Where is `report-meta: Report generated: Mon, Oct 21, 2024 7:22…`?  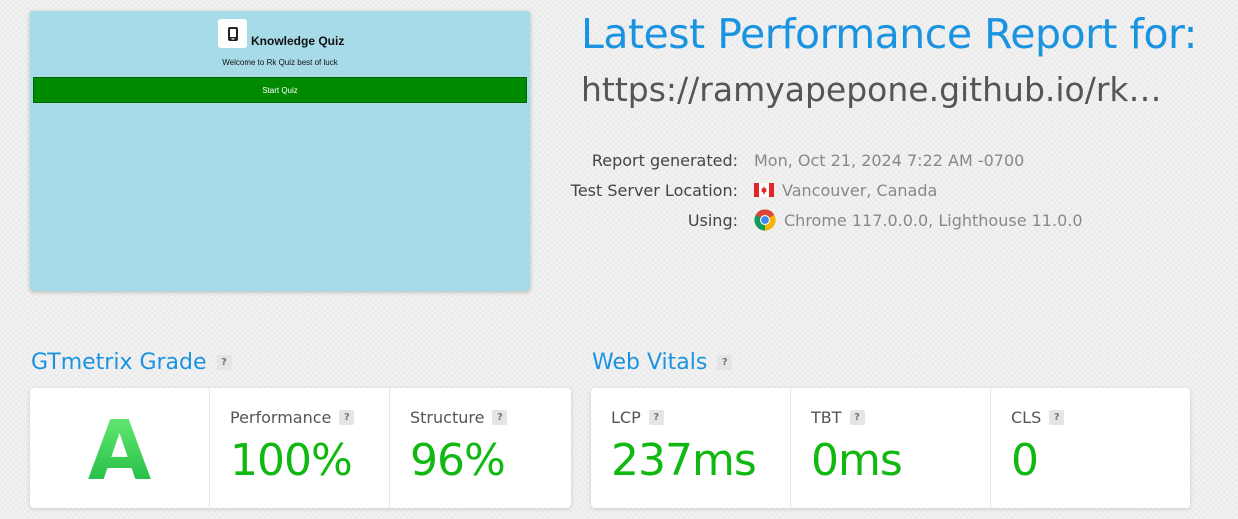
report-meta: Report generated: Mon, Oct 21, 2024 7:22… is located at coordinates (890, 190).